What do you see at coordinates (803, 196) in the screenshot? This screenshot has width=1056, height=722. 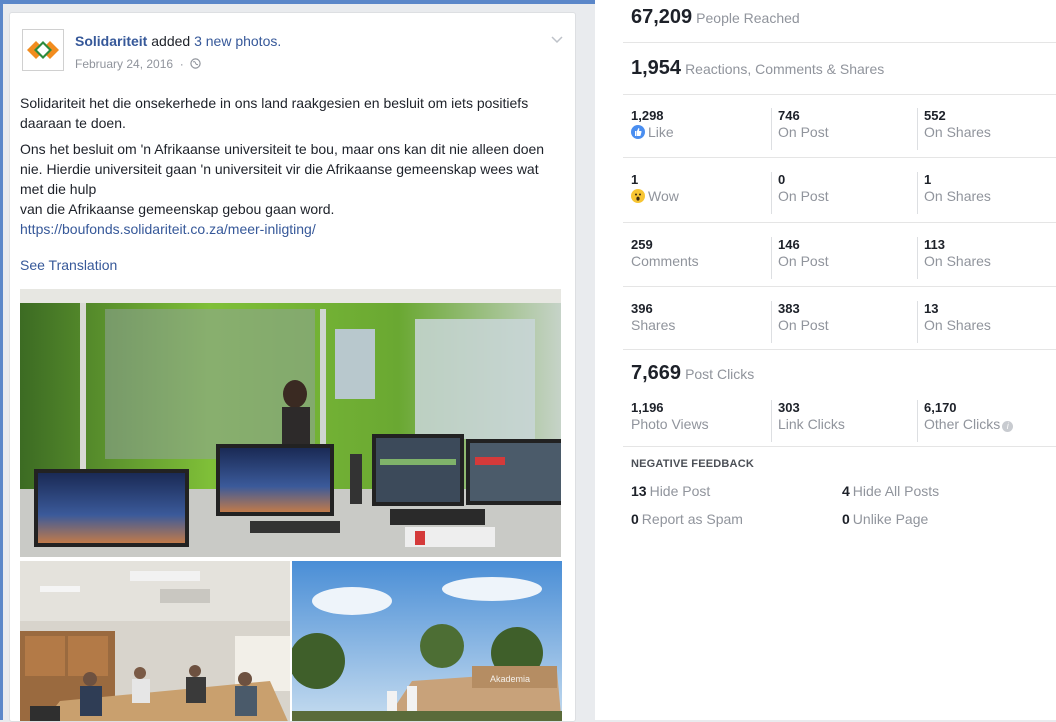 I see `wow-on-post-label: On Post` at bounding box center [803, 196].